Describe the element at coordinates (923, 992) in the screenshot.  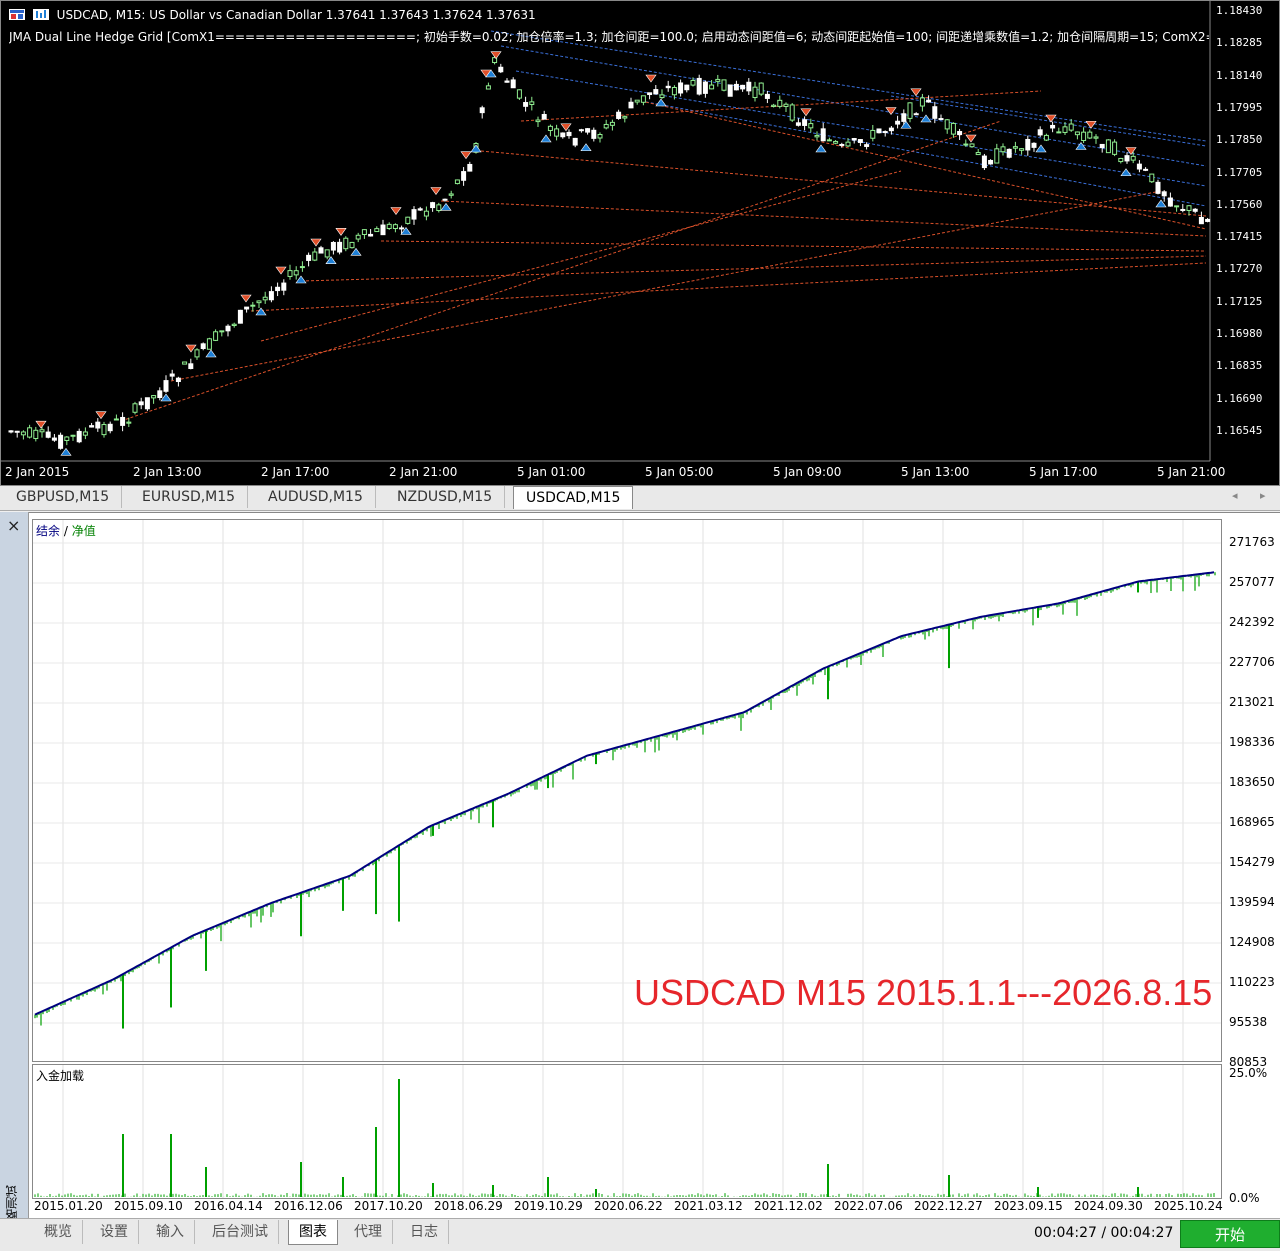
I see `period-overlay: USDCAD M15 2015.1.1---2026.8.15` at that location.